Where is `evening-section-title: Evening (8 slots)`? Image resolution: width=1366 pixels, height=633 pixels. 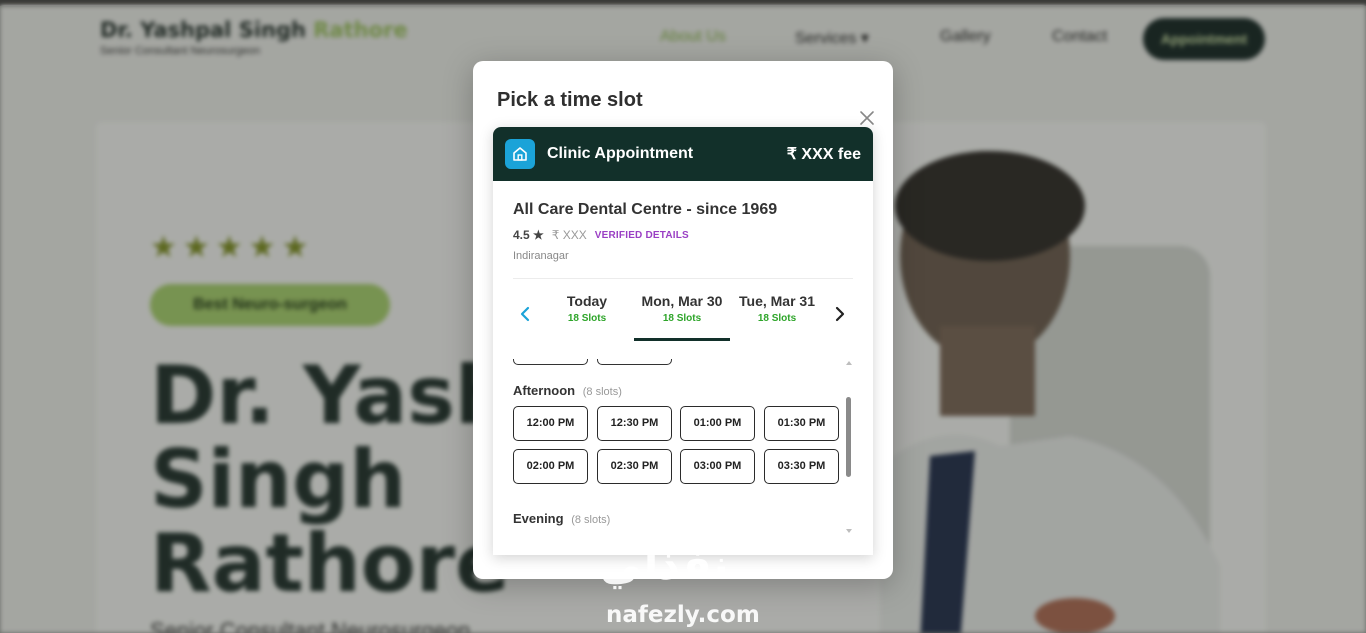
evening-section-title: Evening (8 slots) is located at coordinates (561, 518).